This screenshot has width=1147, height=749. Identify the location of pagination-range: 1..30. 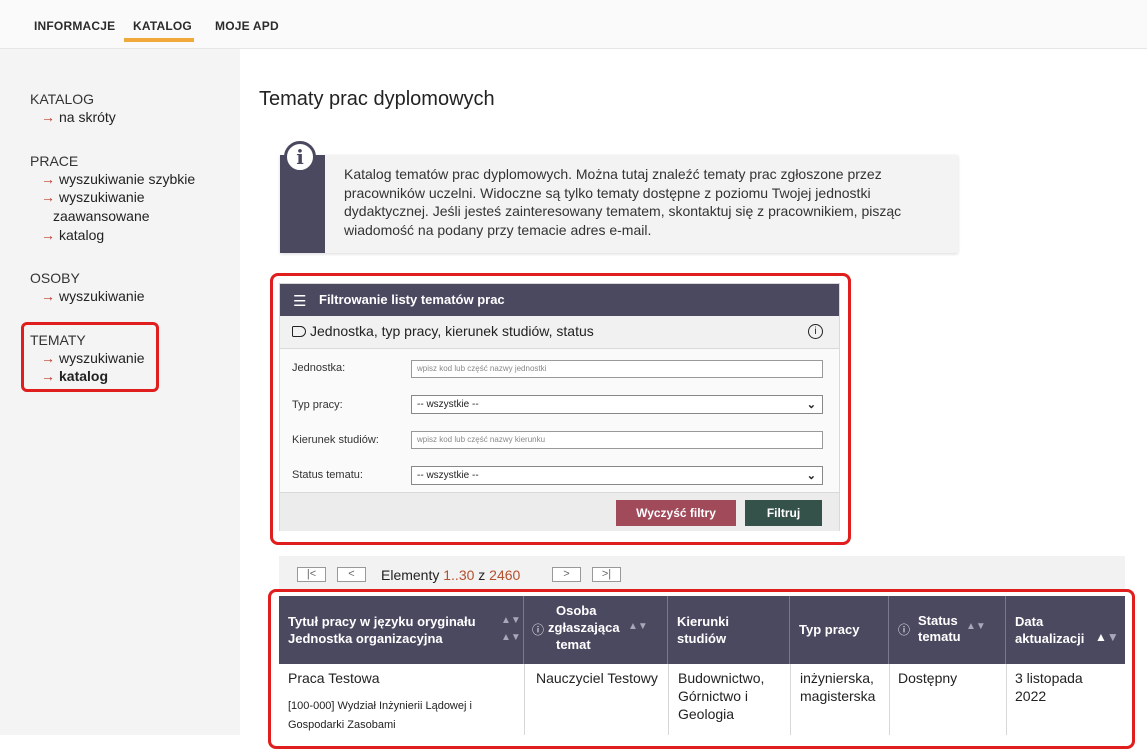
(459, 575).